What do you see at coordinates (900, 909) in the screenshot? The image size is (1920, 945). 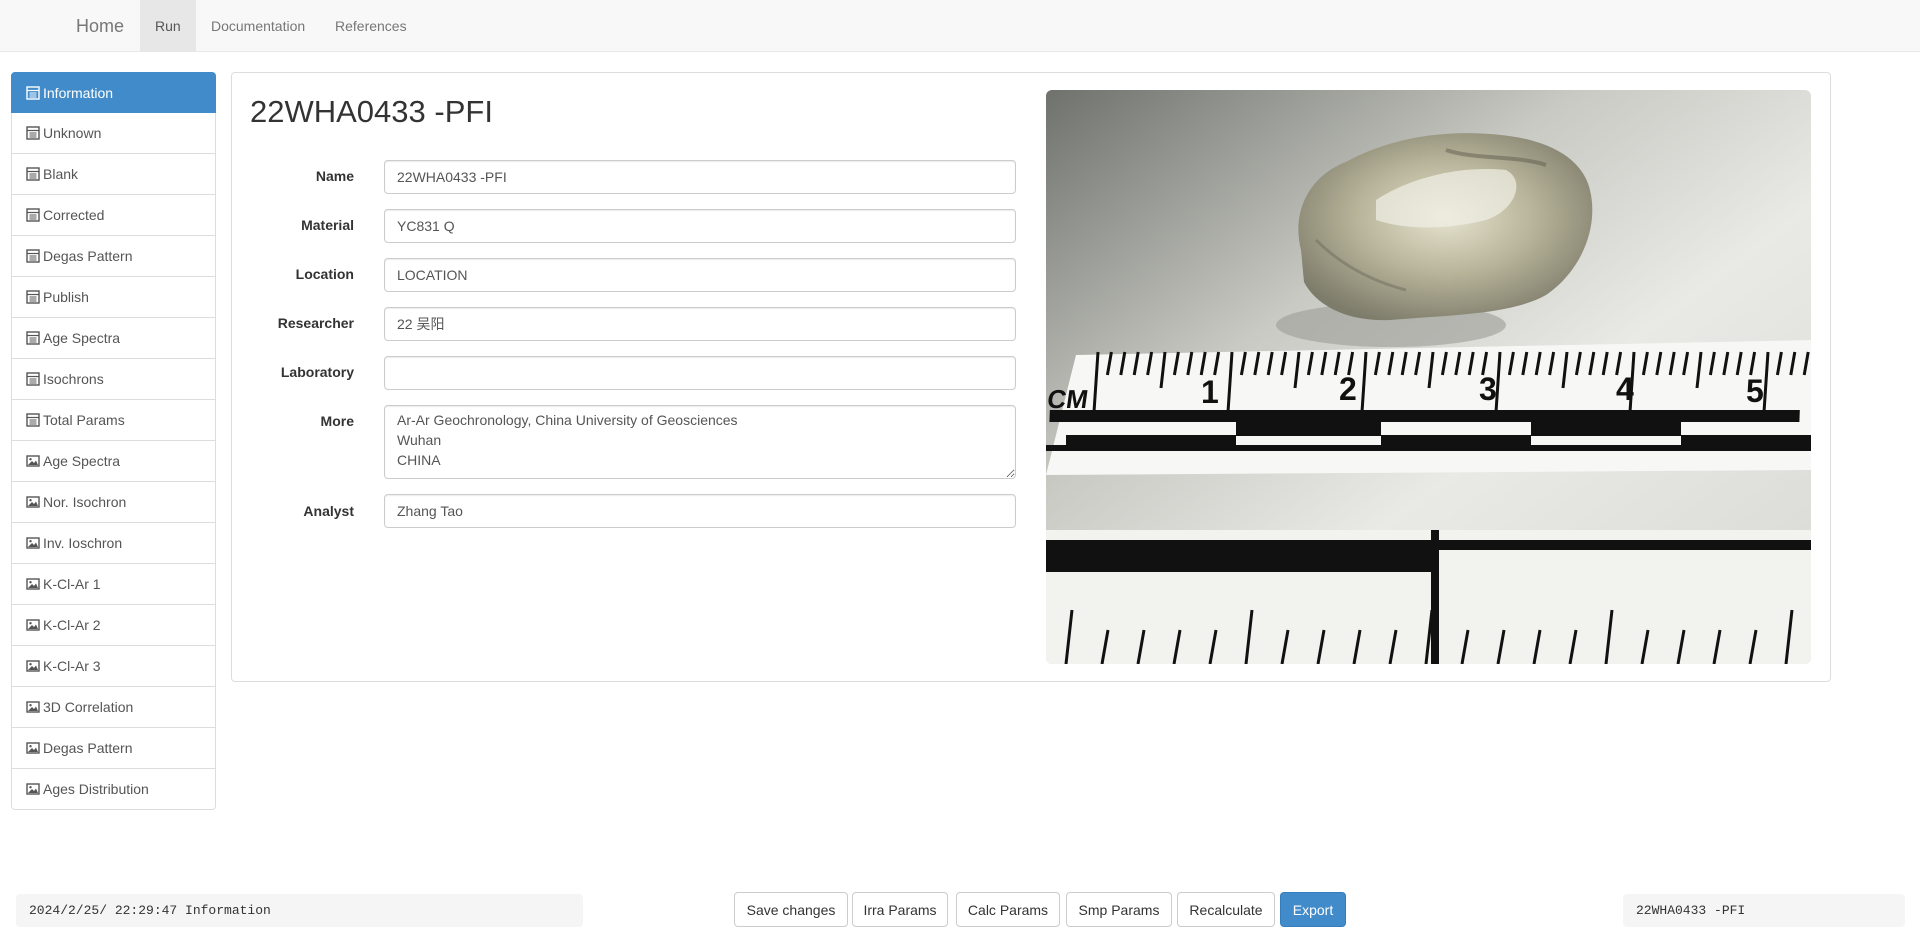 I see `irra-params-button: Irra Params` at bounding box center [900, 909].